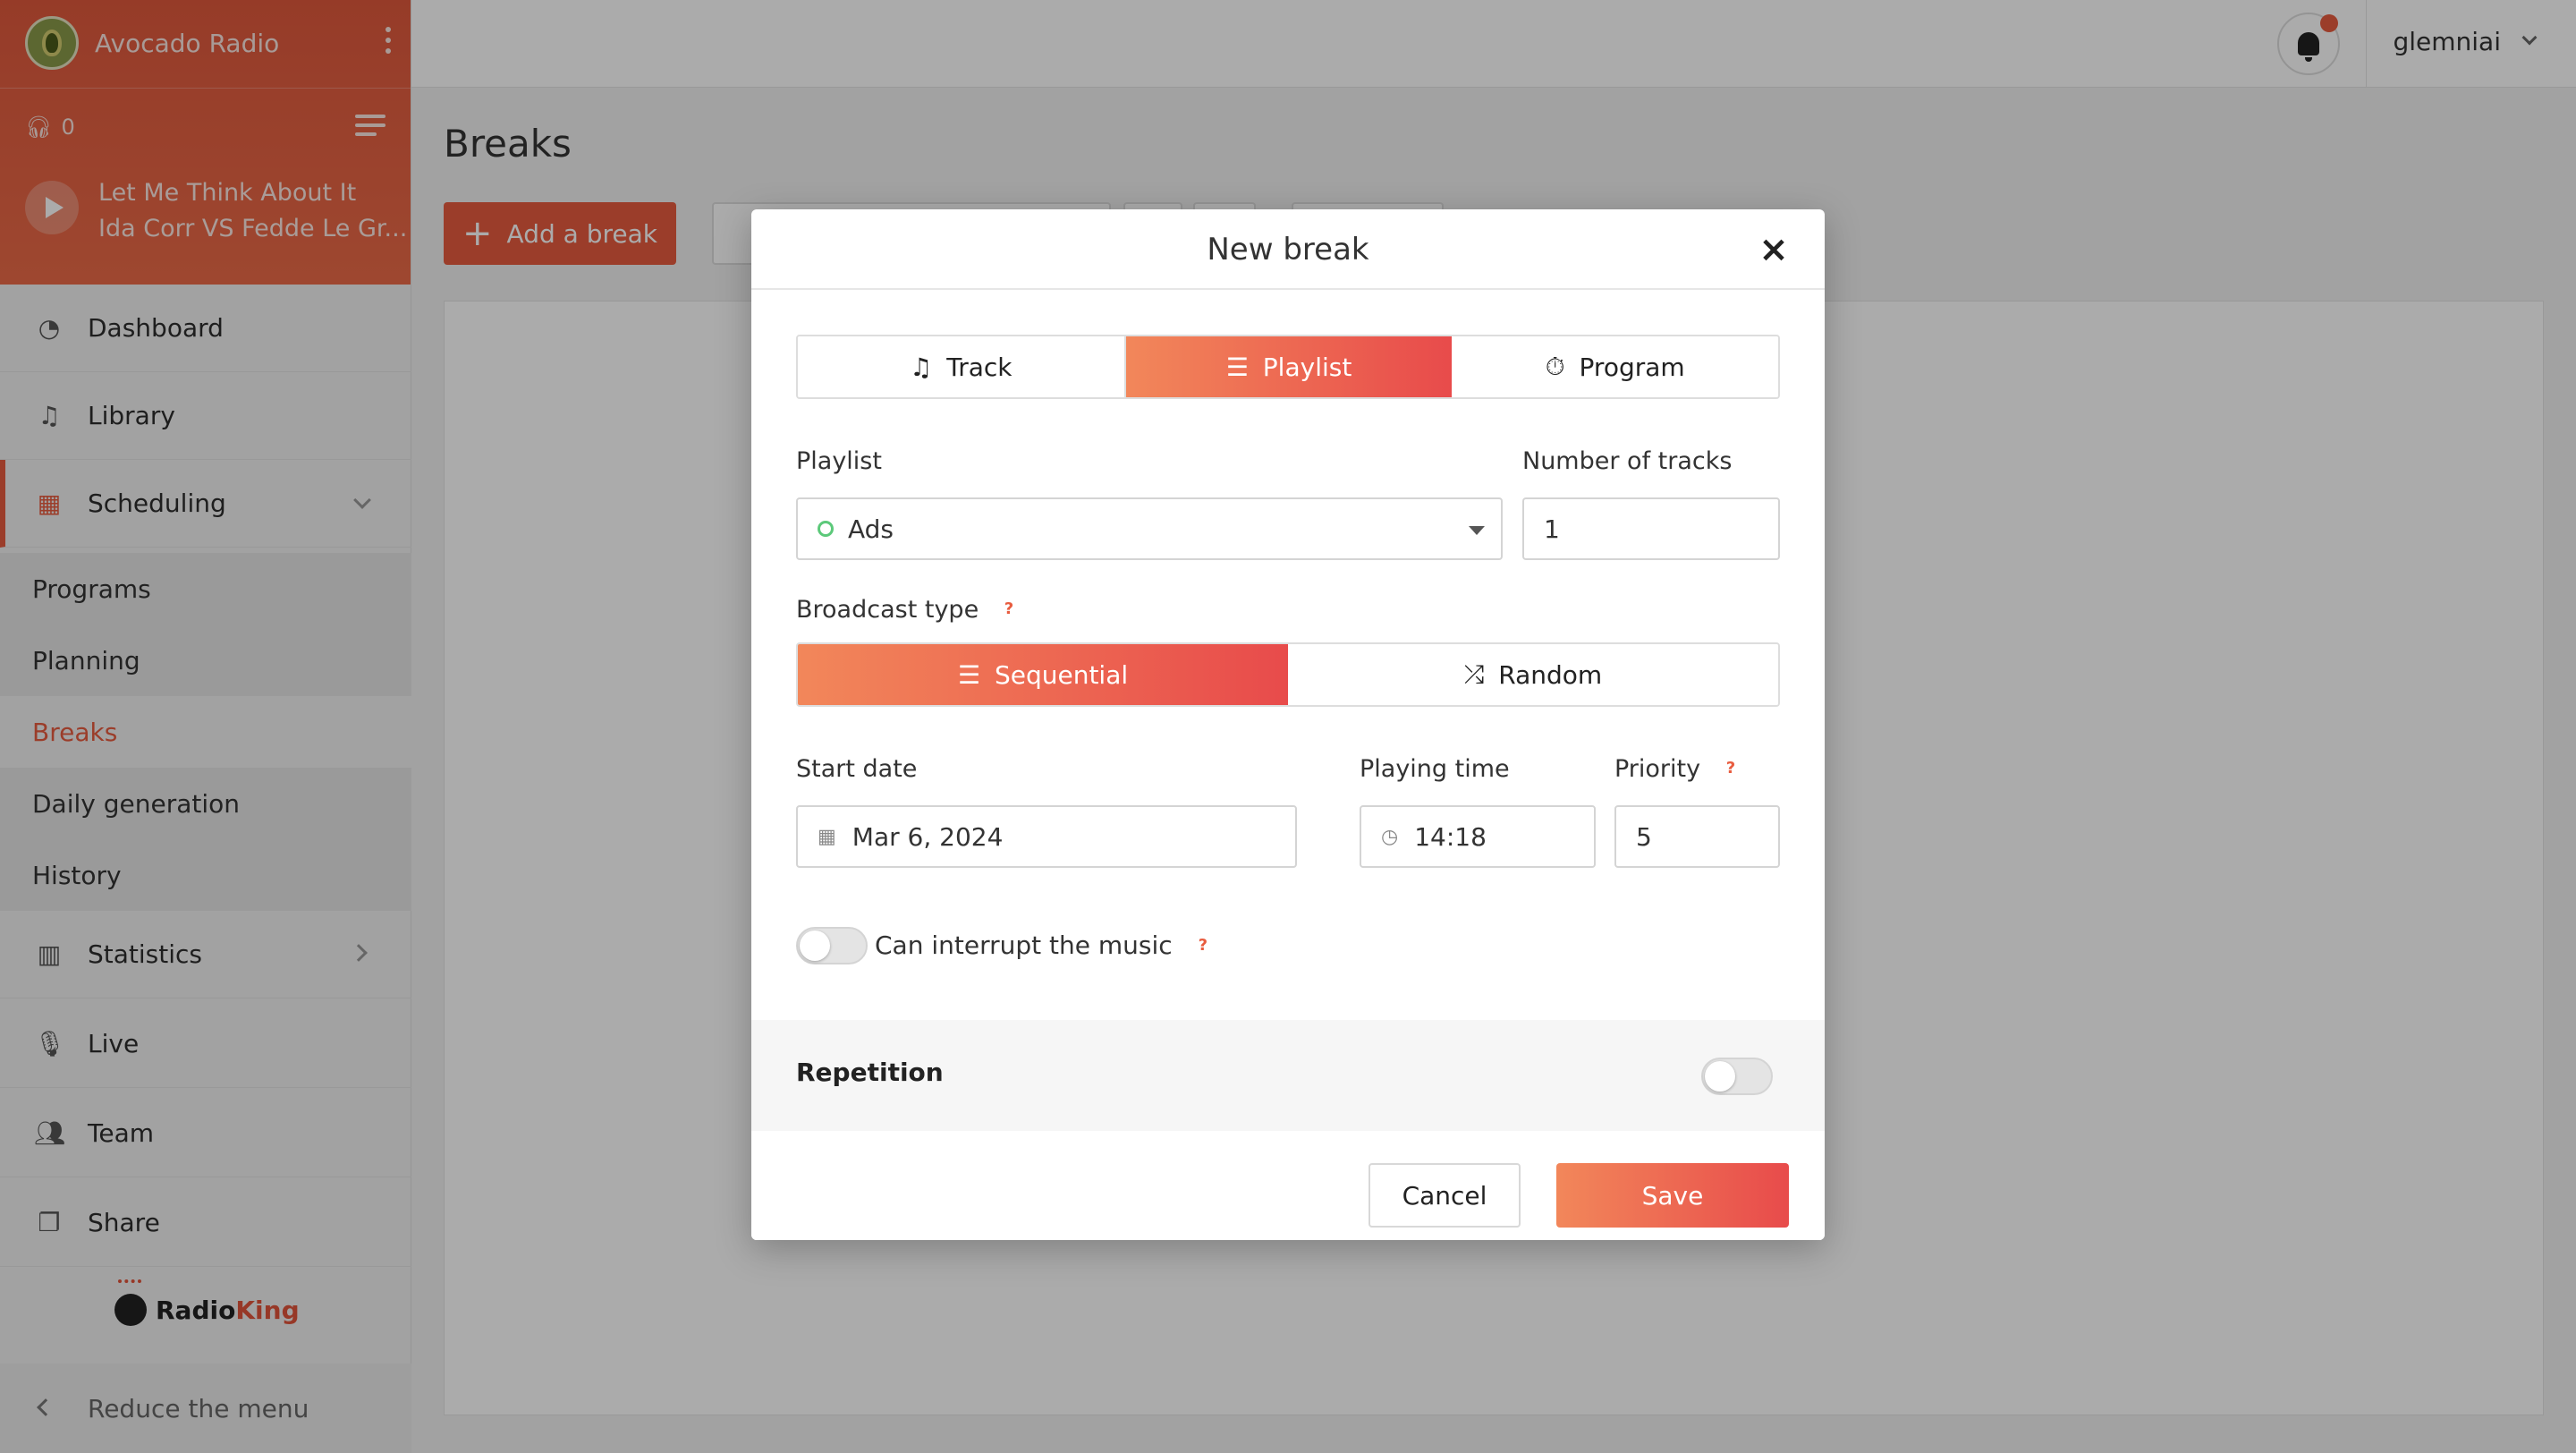 Image resolution: width=2576 pixels, height=1453 pixels. Describe the element at coordinates (1061, 674) in the screenshot. I see `sequential-label: Sequential` at that location.